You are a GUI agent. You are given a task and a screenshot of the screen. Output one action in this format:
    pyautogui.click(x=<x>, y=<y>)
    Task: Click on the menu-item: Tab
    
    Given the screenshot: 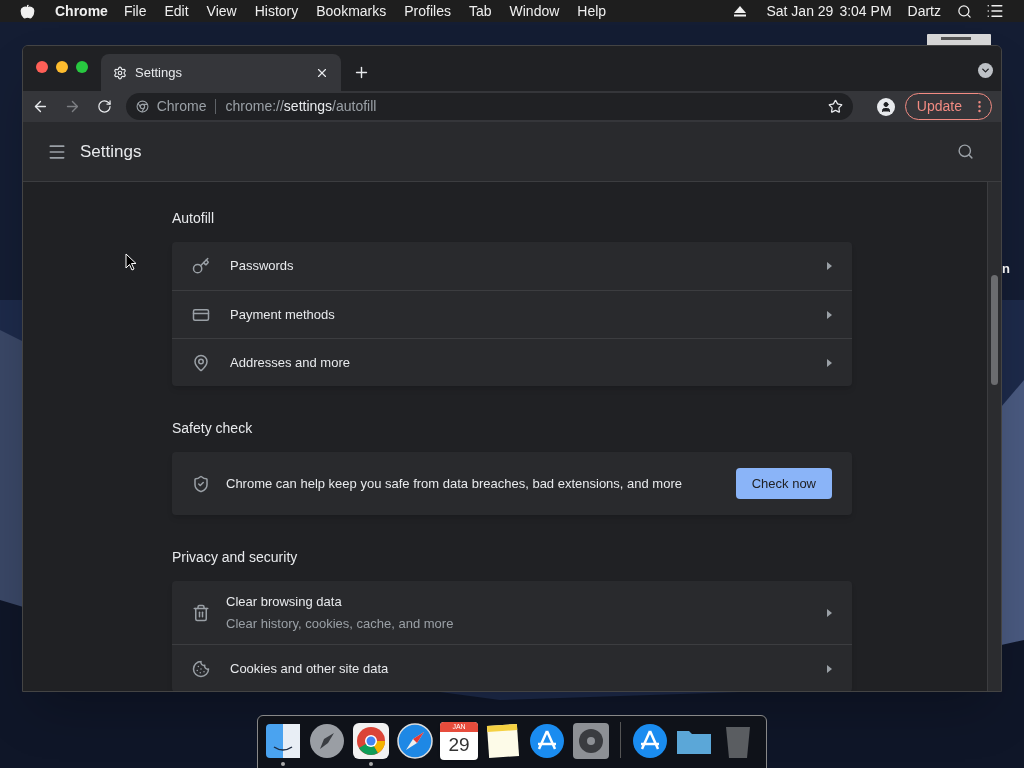 What is the action you would take?
    pyautogui.click(x=480, y=11)
    